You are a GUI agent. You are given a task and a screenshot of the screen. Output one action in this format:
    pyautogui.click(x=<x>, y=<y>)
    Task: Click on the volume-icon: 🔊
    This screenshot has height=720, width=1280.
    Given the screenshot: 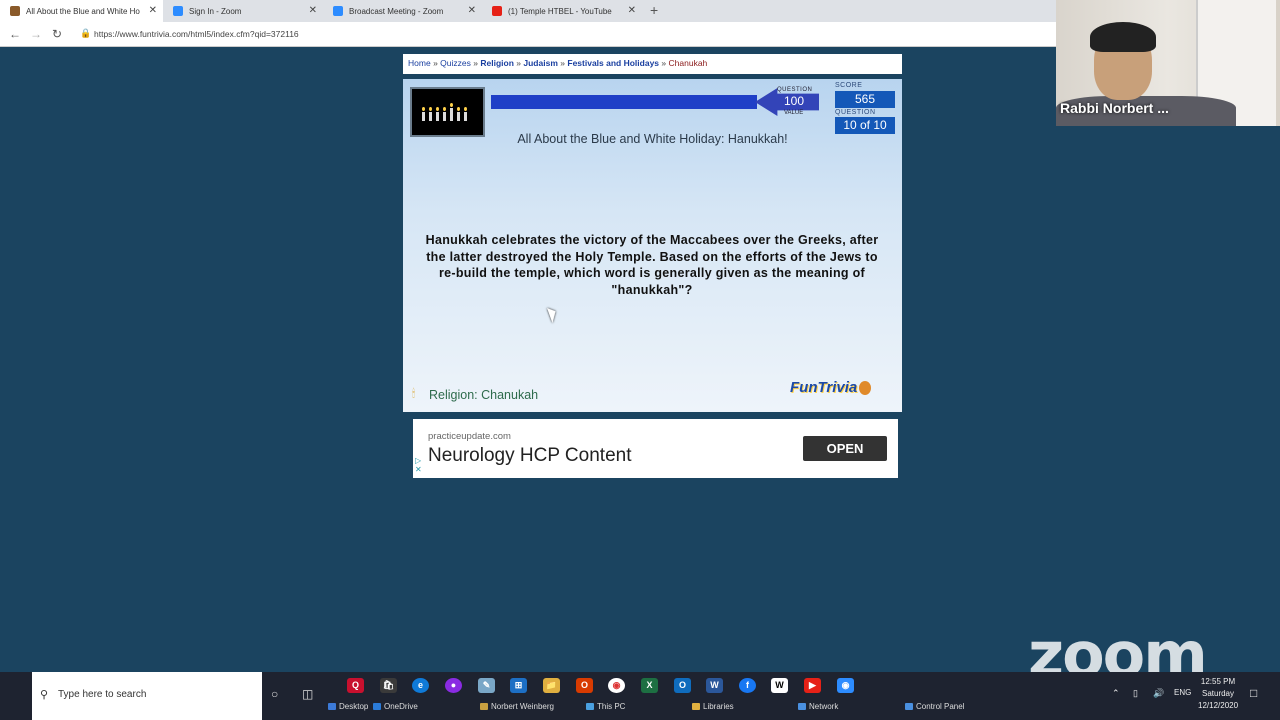 What is the action you would take?
    pyautogui.click(x=1158, y=693)
    